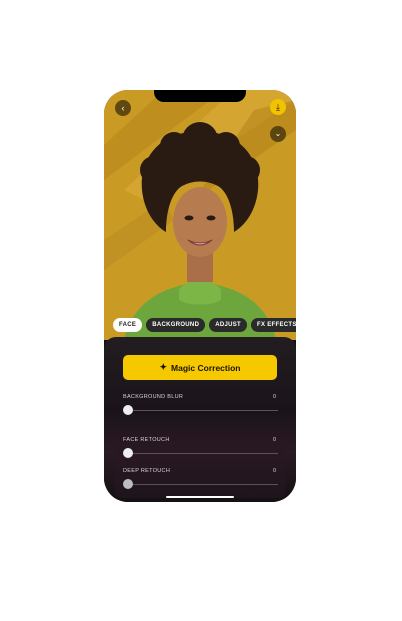 The image size is (402, 621). What do you see at coordinates (128, 325) in the screenshot?
I see `tab-face: FACE` at bounding box center [128, 325].